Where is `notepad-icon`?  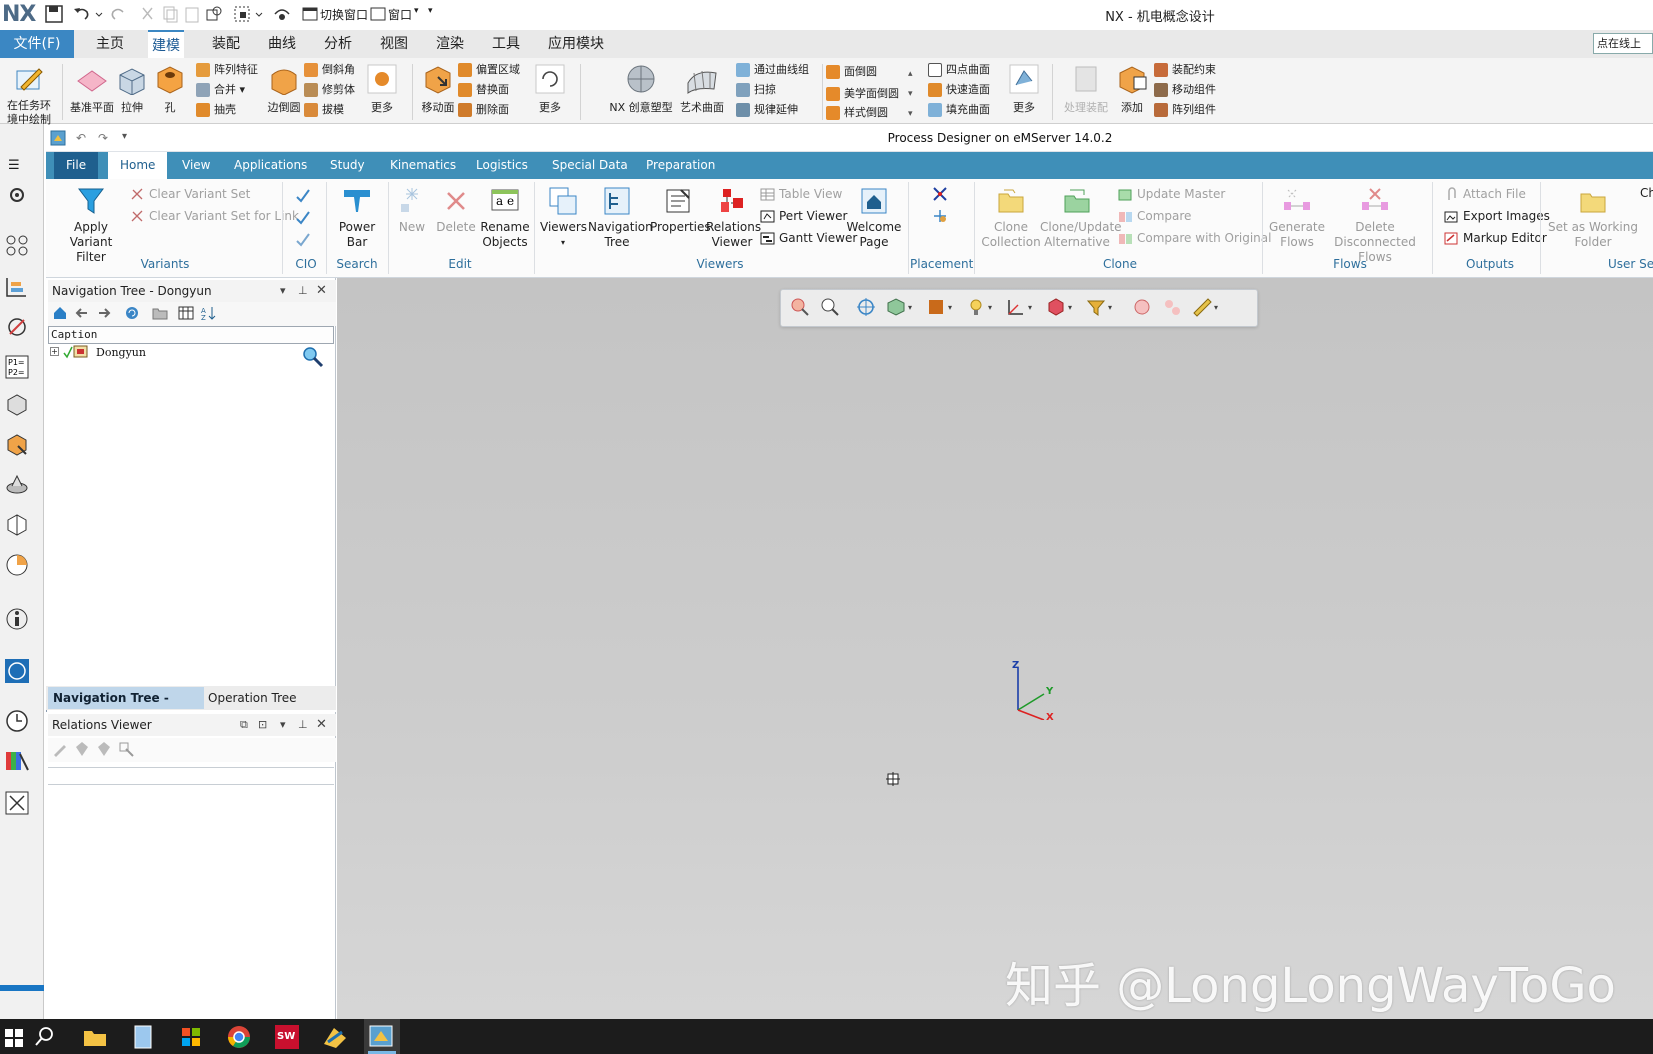
notepad-icon is located at coordinates (143, 1037).